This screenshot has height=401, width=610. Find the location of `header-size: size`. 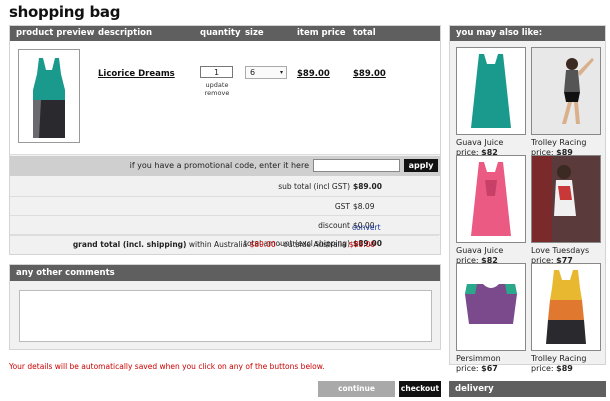

header-size: size is located at coordinates (254, 33).